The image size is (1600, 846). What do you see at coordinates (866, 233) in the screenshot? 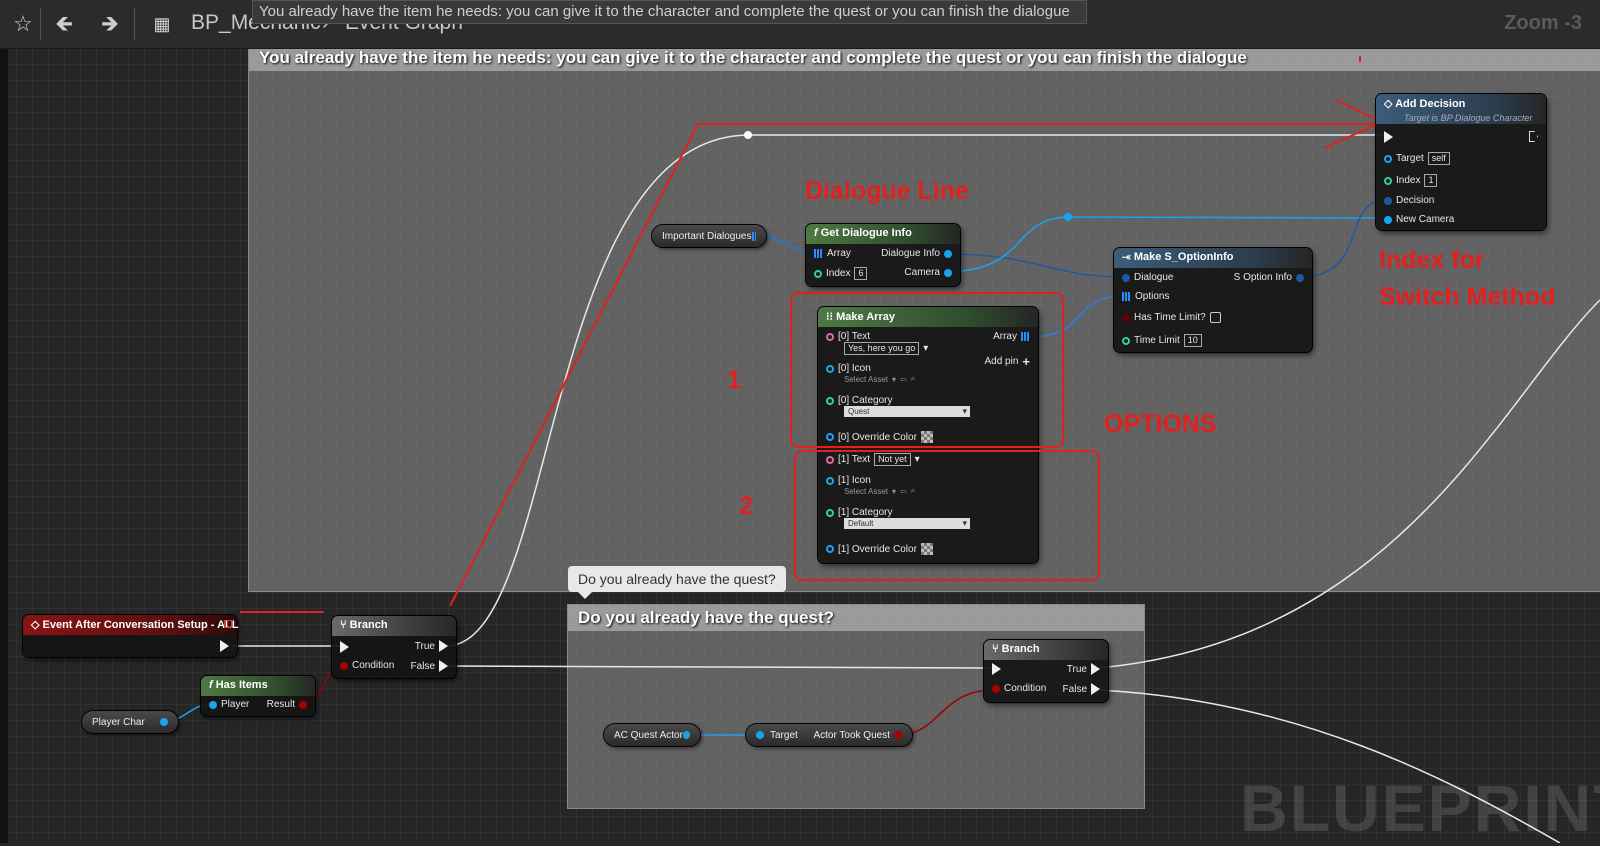
I see `node-title: Get Dialogue Info` at bounding box center [866, 233].